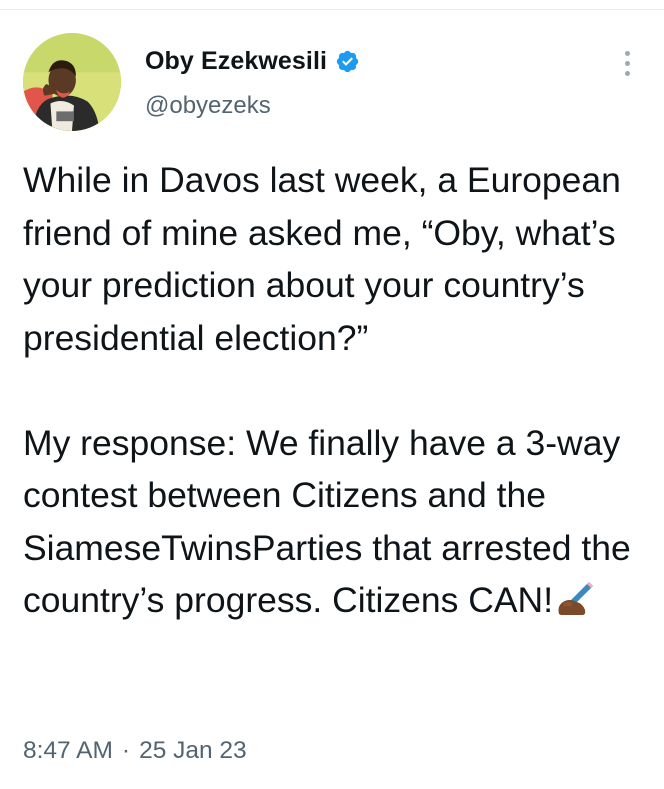  What do you see at coordinates (193, 751) in the screenshot?
I see `tweet-date: 25 Jan 23` at bounding box center [193, 751].